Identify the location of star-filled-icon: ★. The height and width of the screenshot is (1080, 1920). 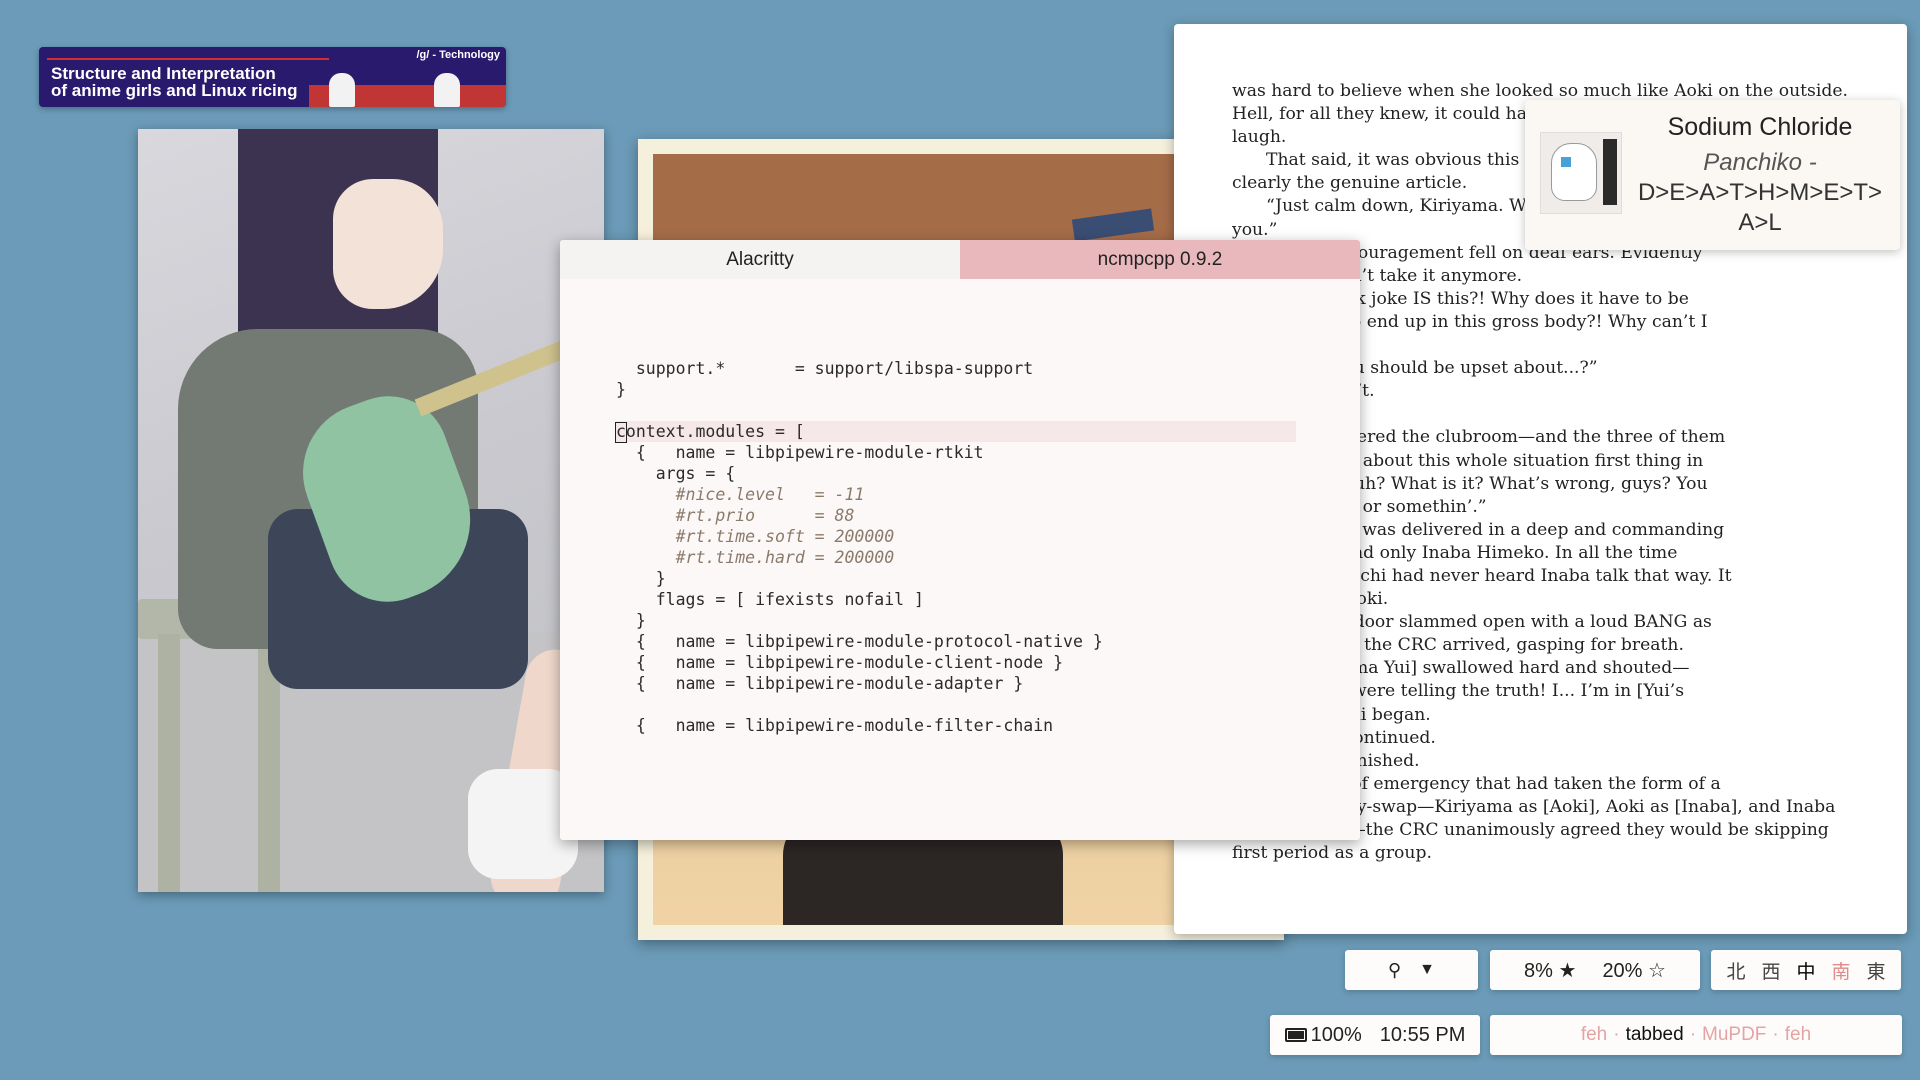
(1567, 970).